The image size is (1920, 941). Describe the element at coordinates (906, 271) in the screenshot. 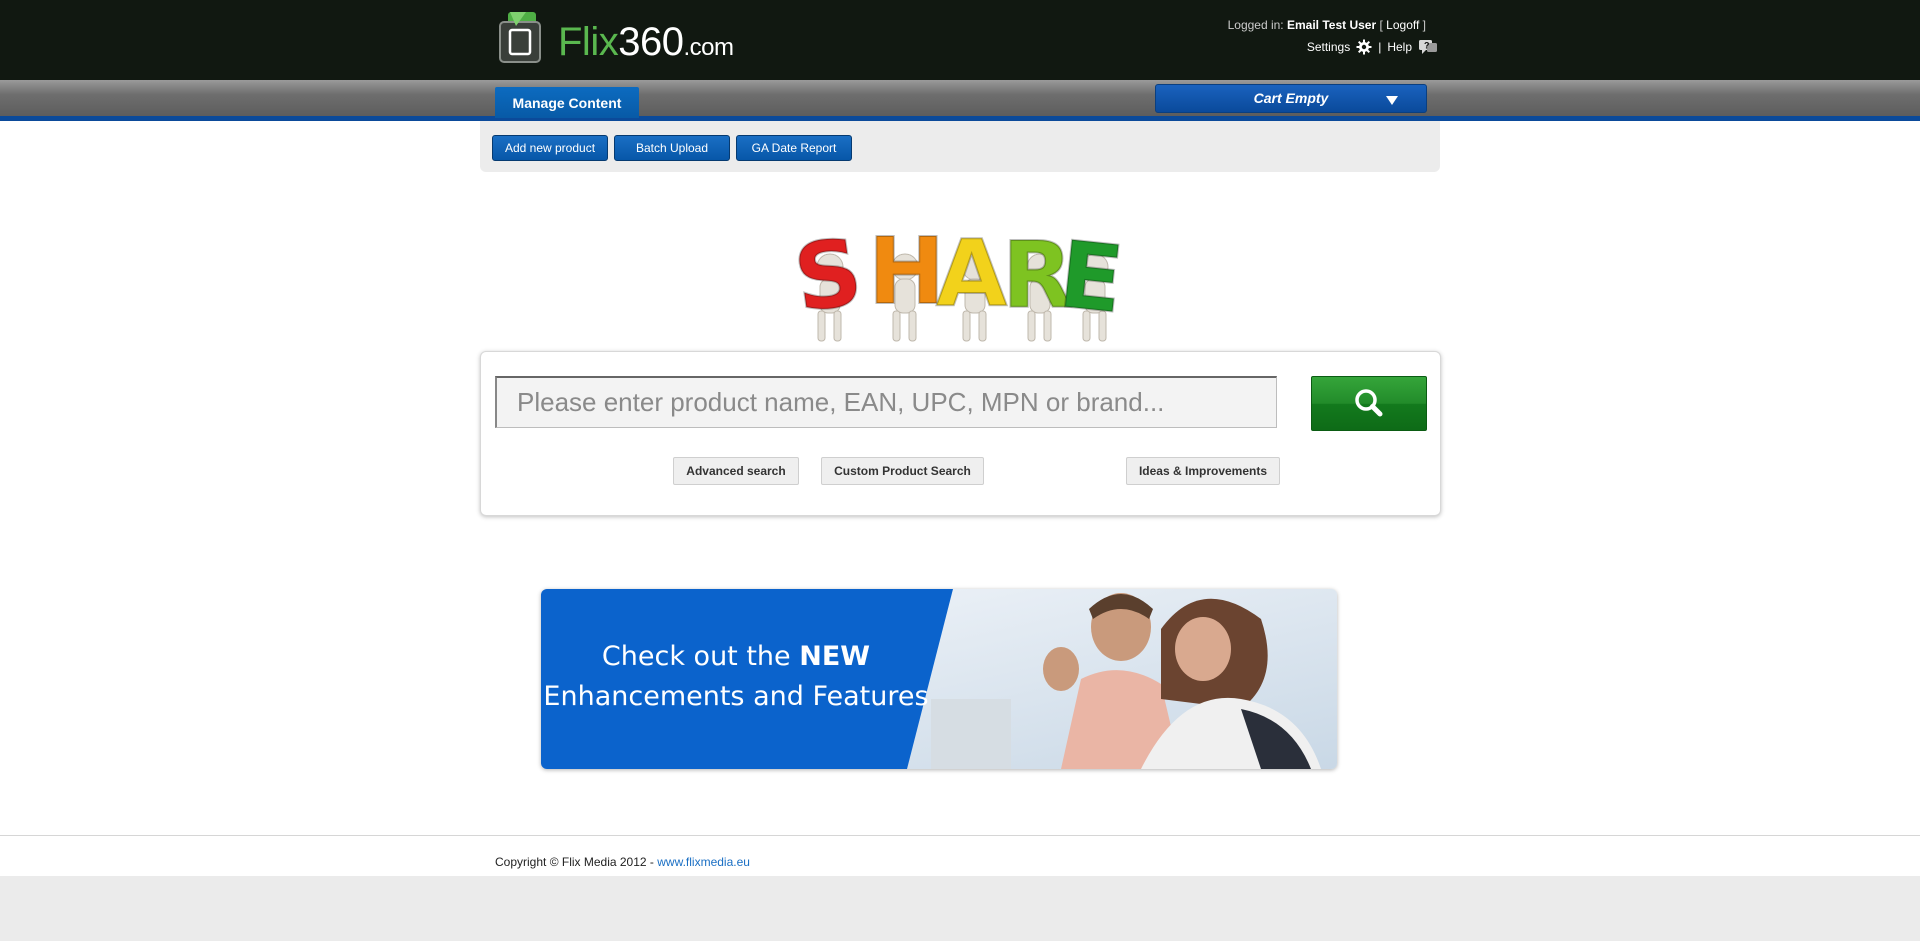

I see `share-letter-h: H` at that location.